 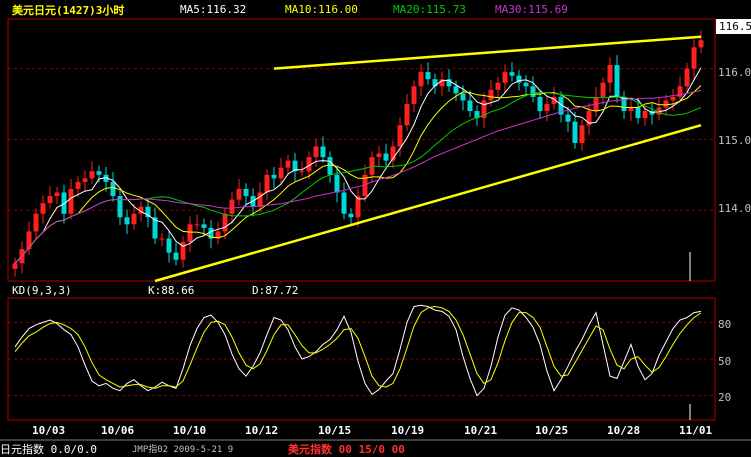 What do you see at coordinates (42, 290) in the screenshot?
I see `kd-title: KD(9,3,3)` at bounding box center [42, 290].